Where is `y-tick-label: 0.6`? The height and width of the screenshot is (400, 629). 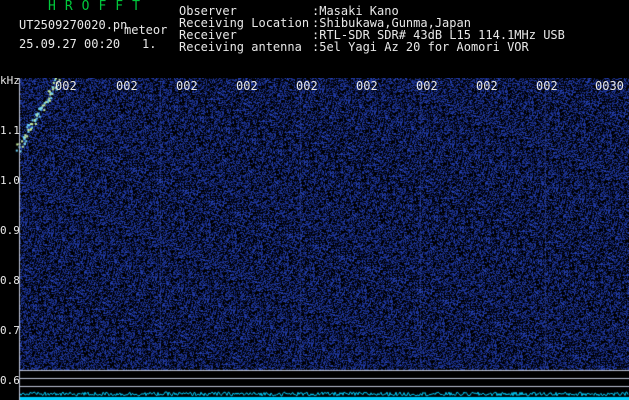 y-tick-label: 0.6 is located at coordinates (10, 380).